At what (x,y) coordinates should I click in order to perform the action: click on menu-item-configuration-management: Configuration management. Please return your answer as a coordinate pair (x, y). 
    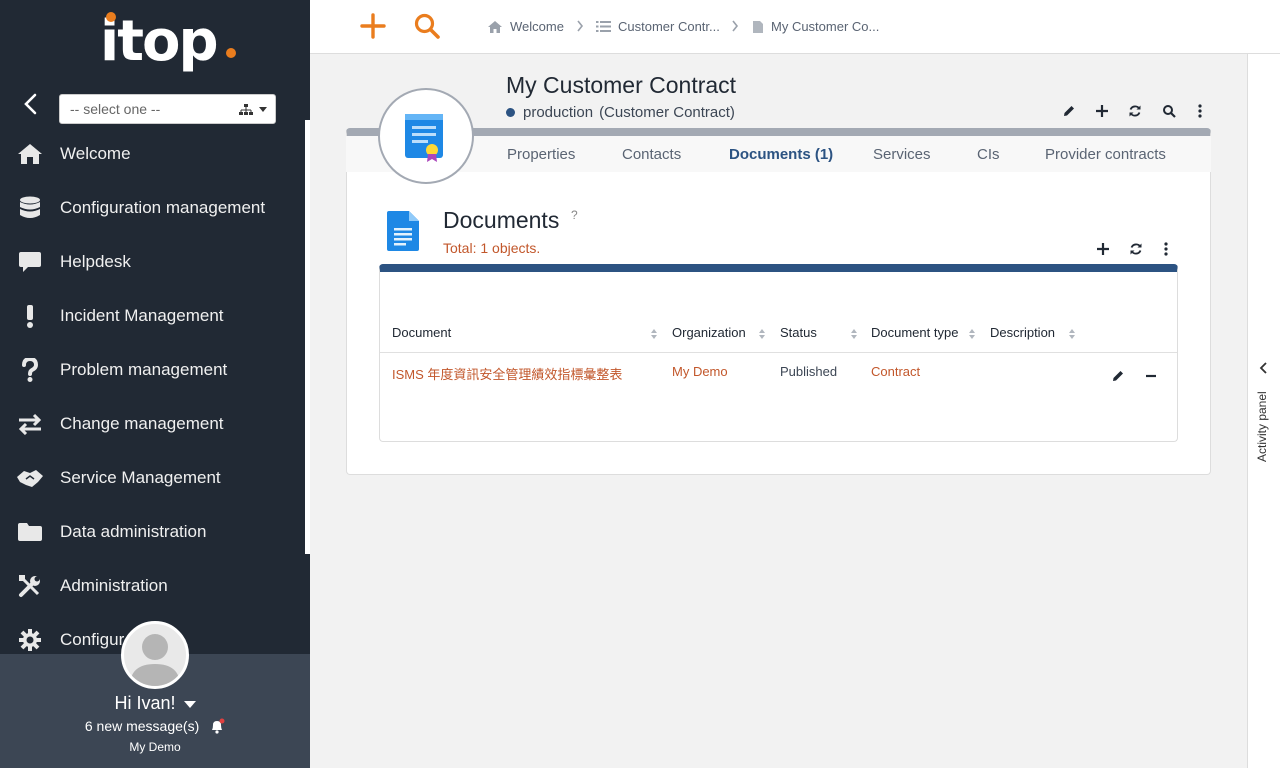
    Looking at the image, I should click on (153, 208).